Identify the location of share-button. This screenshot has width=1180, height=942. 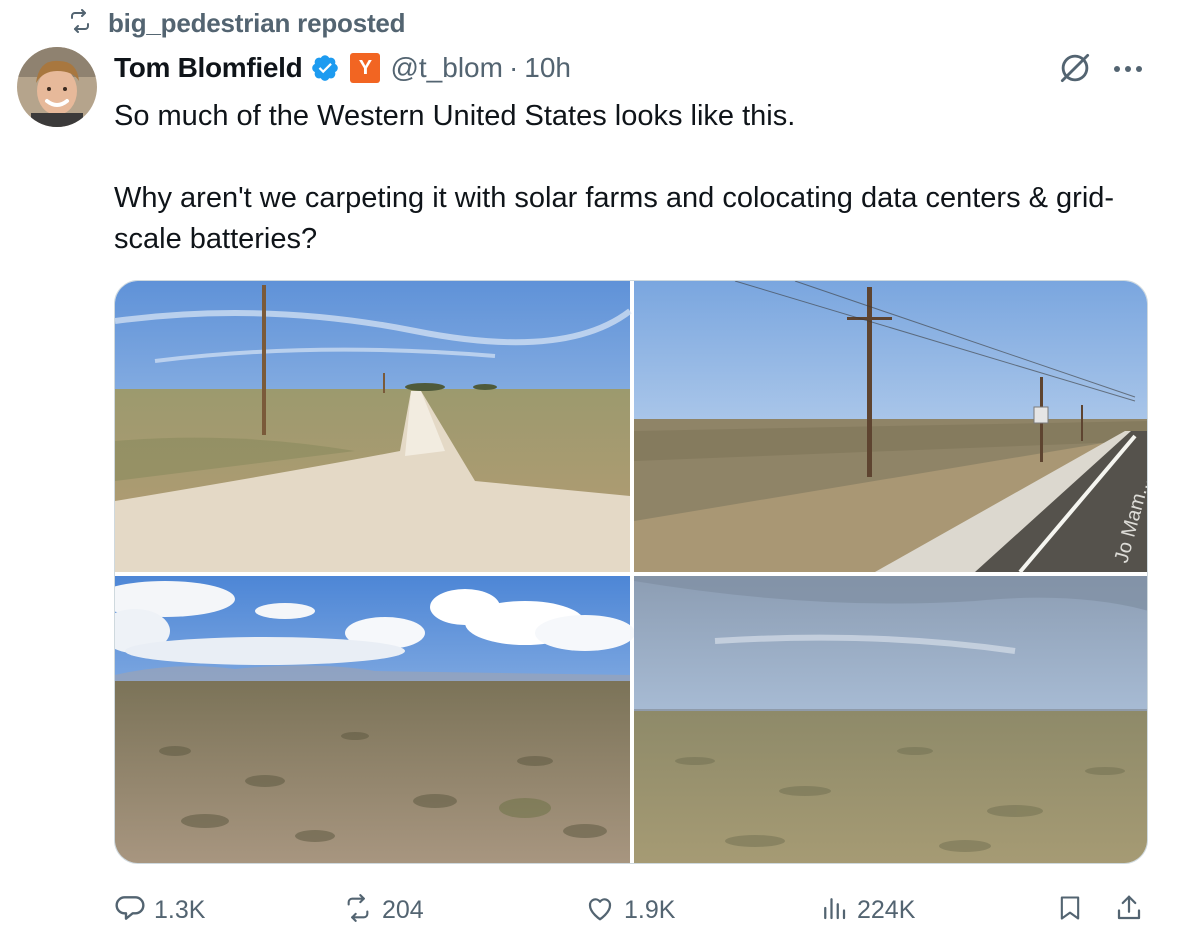
(1129, 910).